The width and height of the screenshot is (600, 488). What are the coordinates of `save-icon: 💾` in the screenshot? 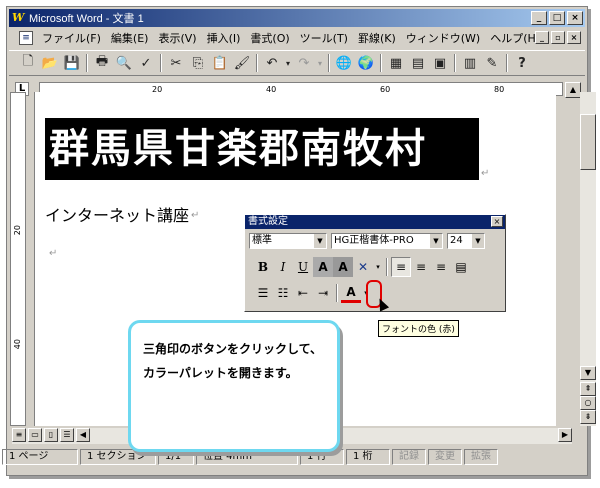 It's located at (72, 63).